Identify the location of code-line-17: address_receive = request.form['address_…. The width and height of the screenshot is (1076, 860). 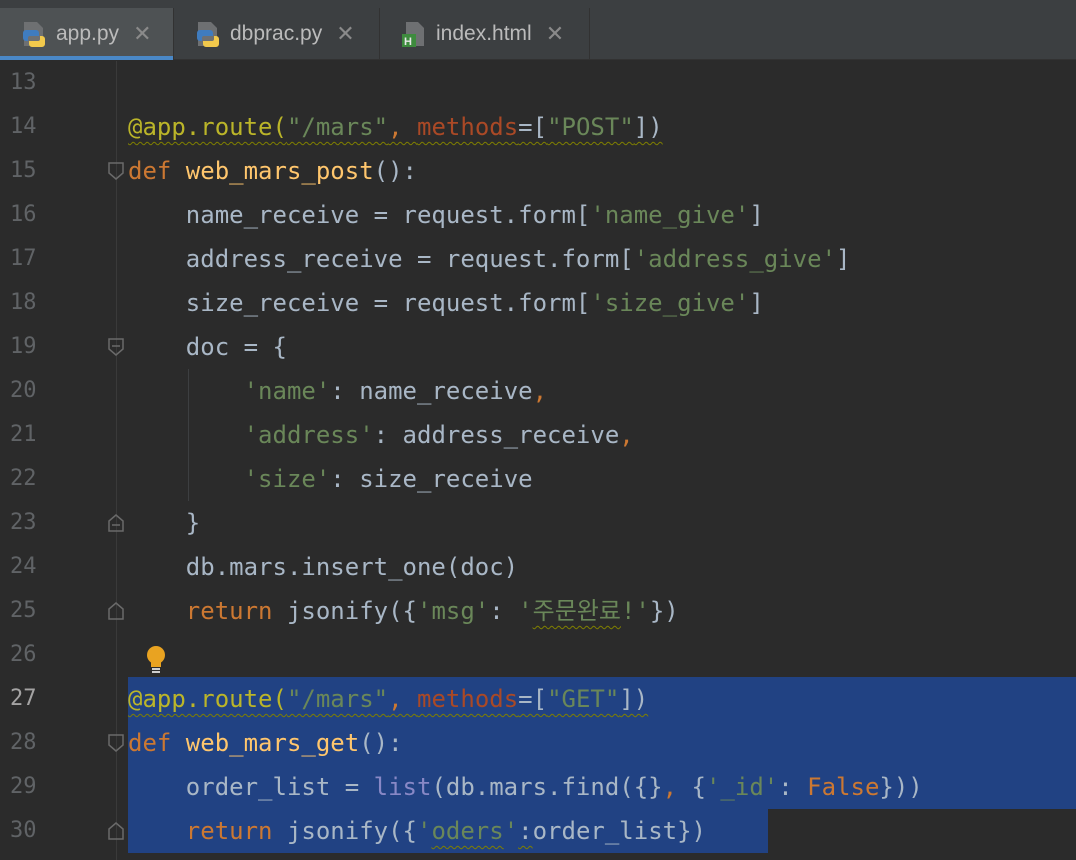
(489, 259).